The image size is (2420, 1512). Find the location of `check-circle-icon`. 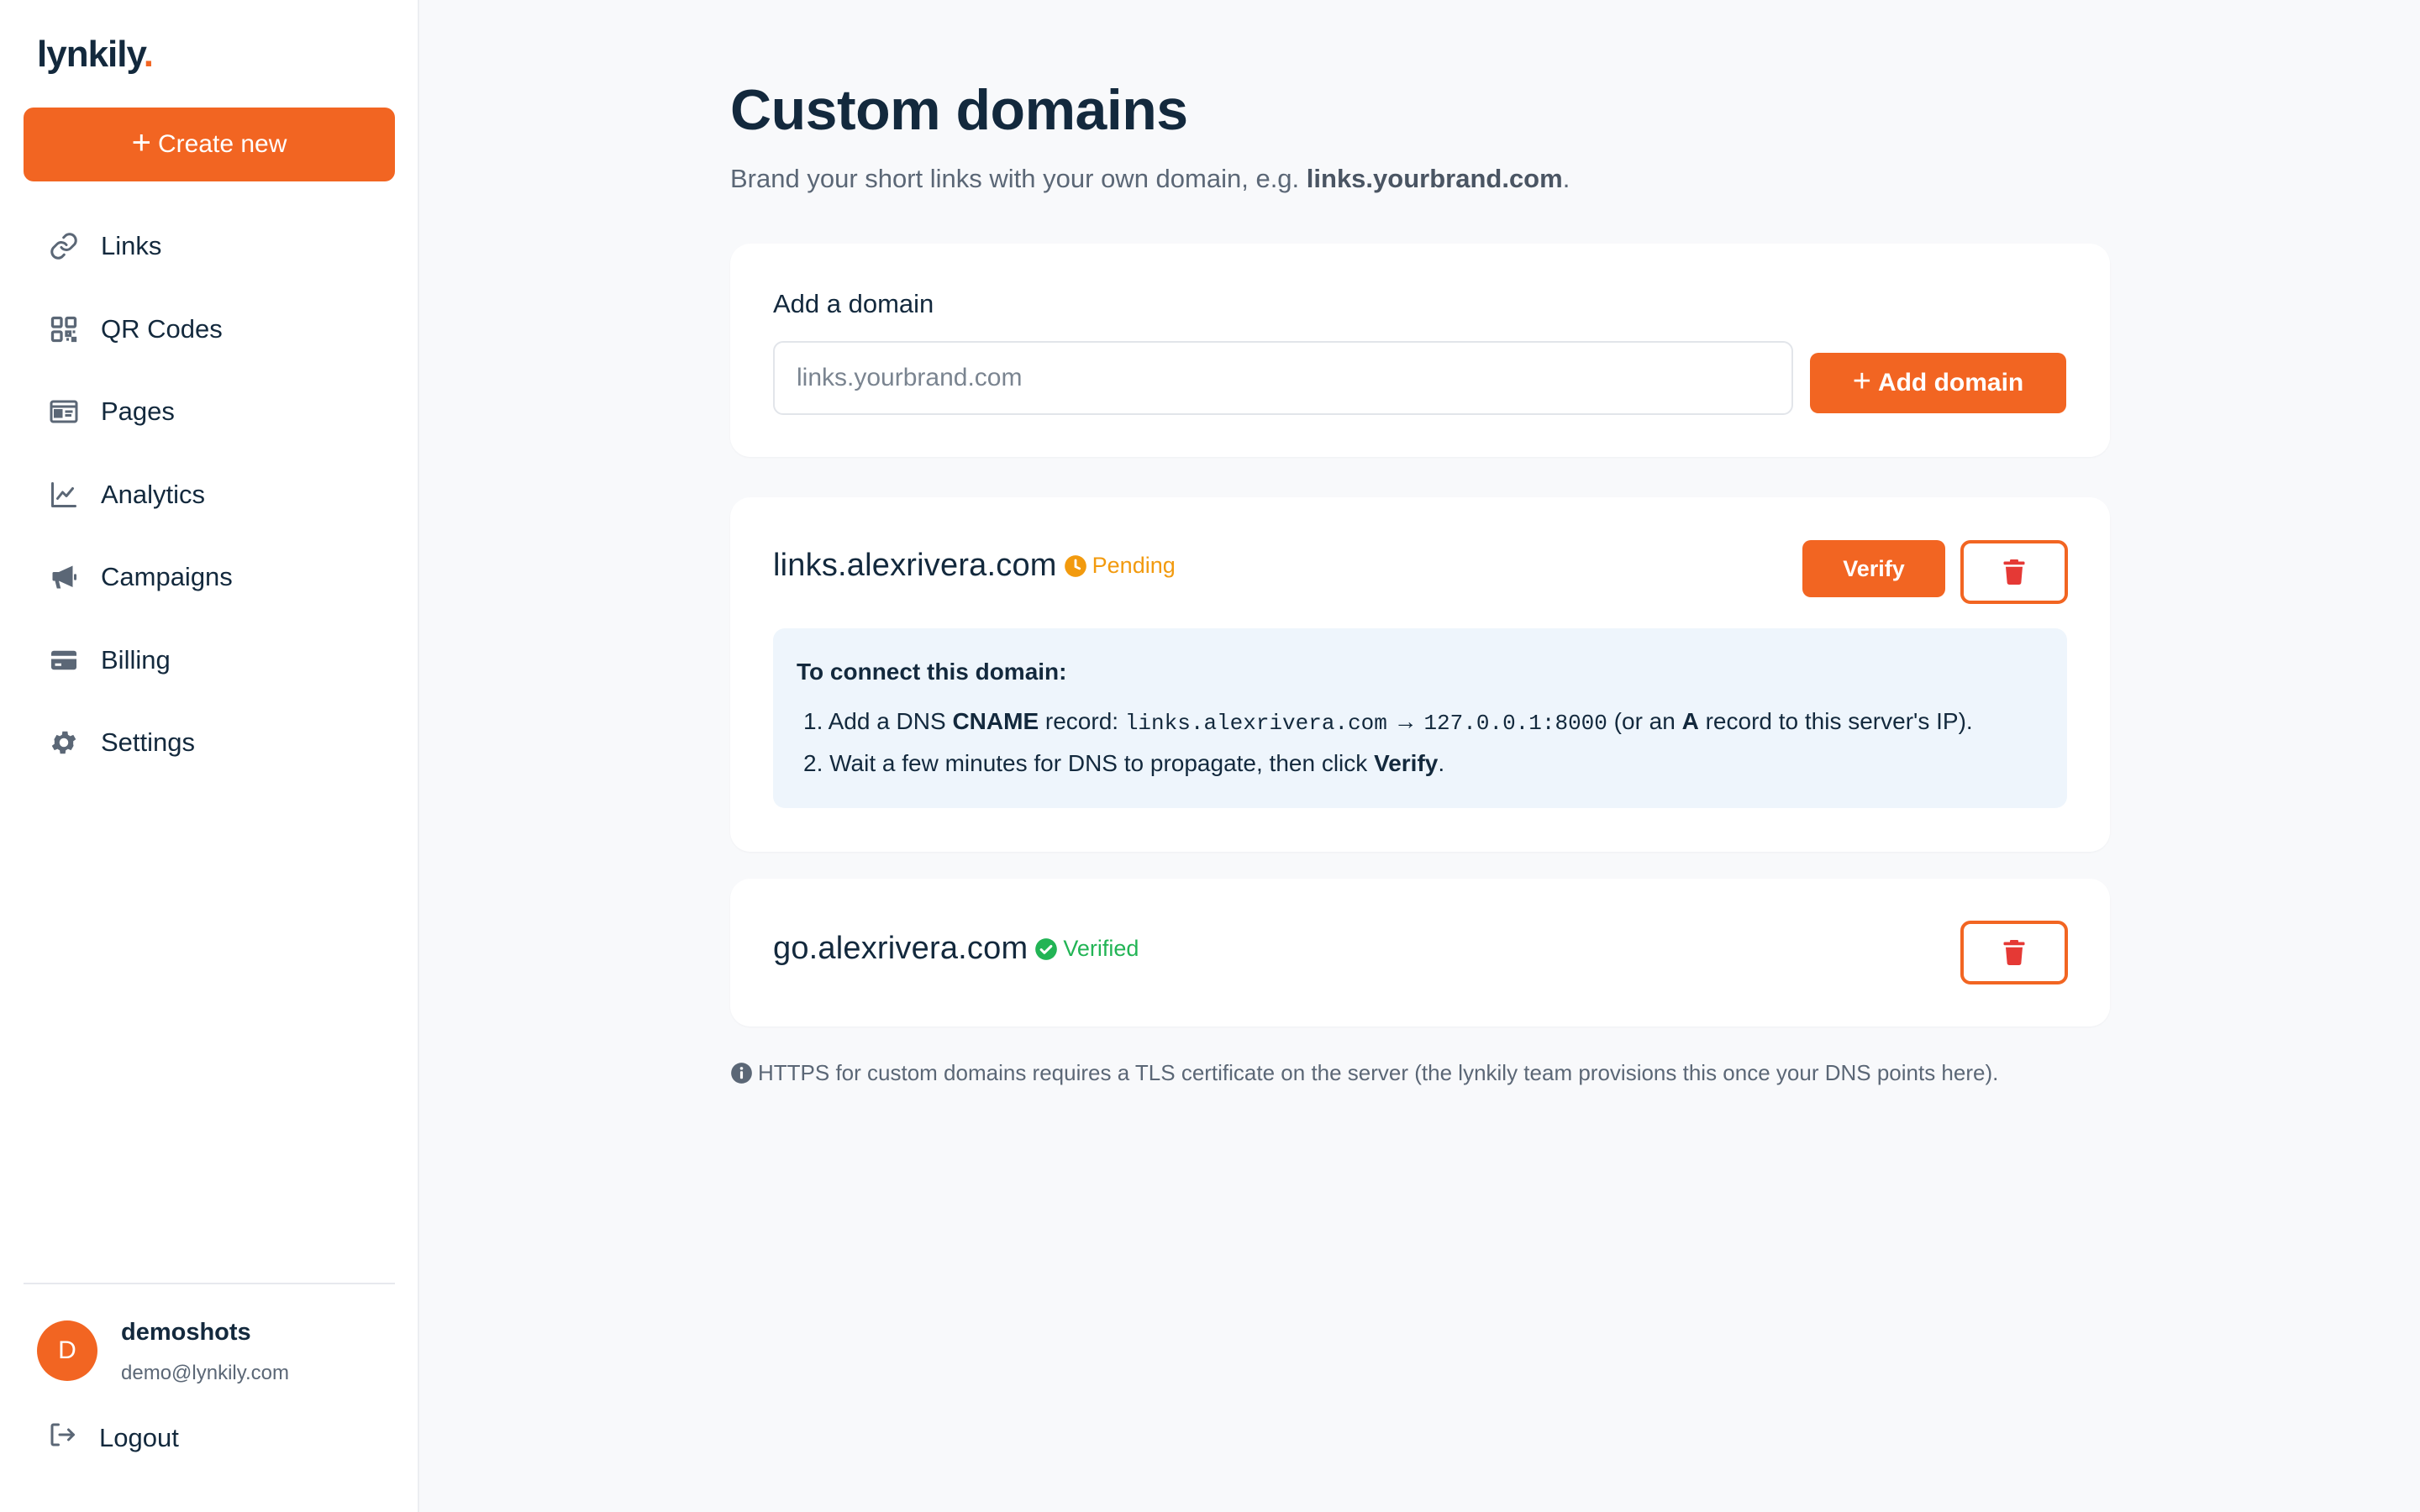

check-circle-icon is located at coordinates (1046, 948).